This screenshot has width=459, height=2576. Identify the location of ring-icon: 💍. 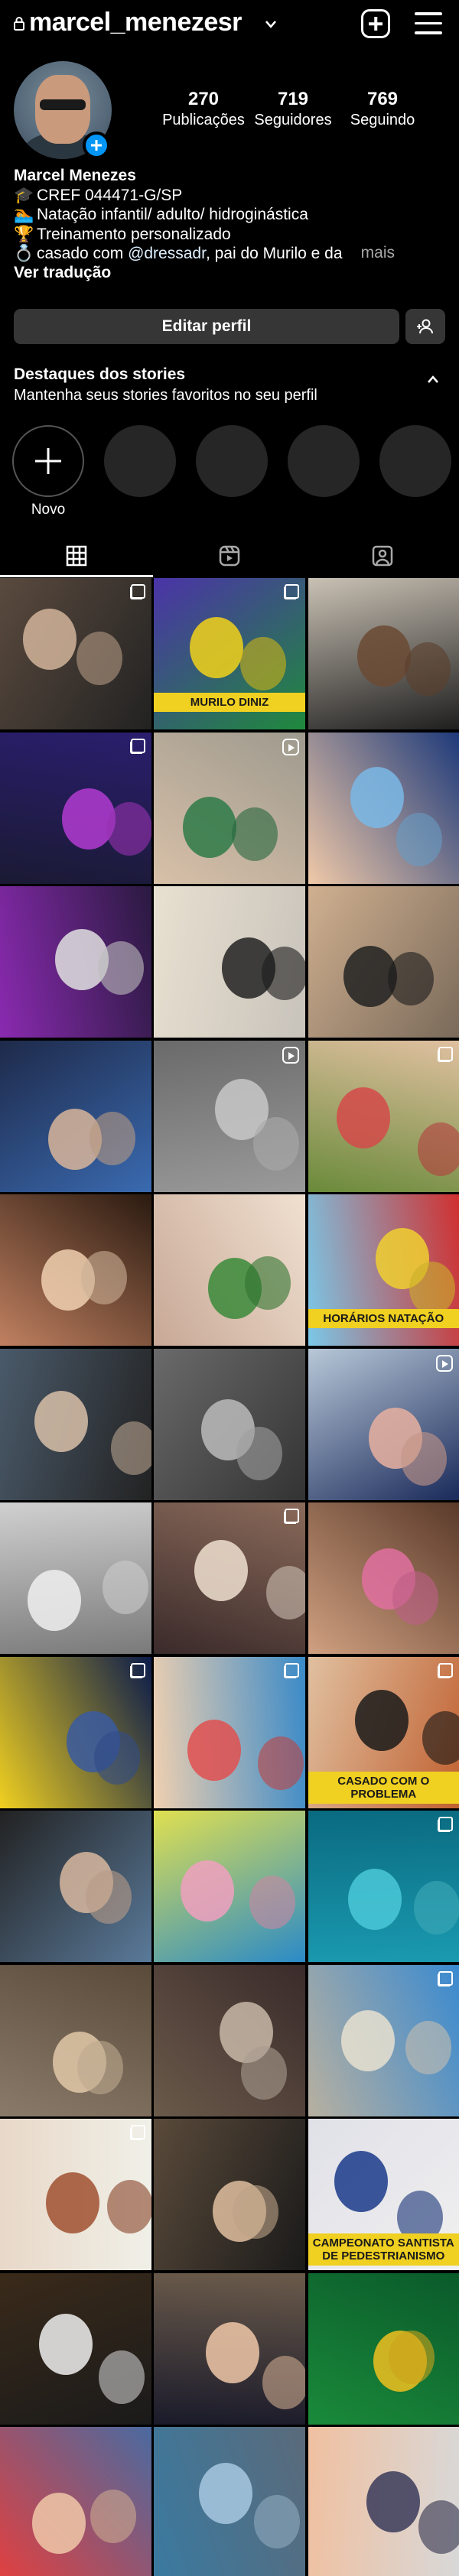
(24, 253).